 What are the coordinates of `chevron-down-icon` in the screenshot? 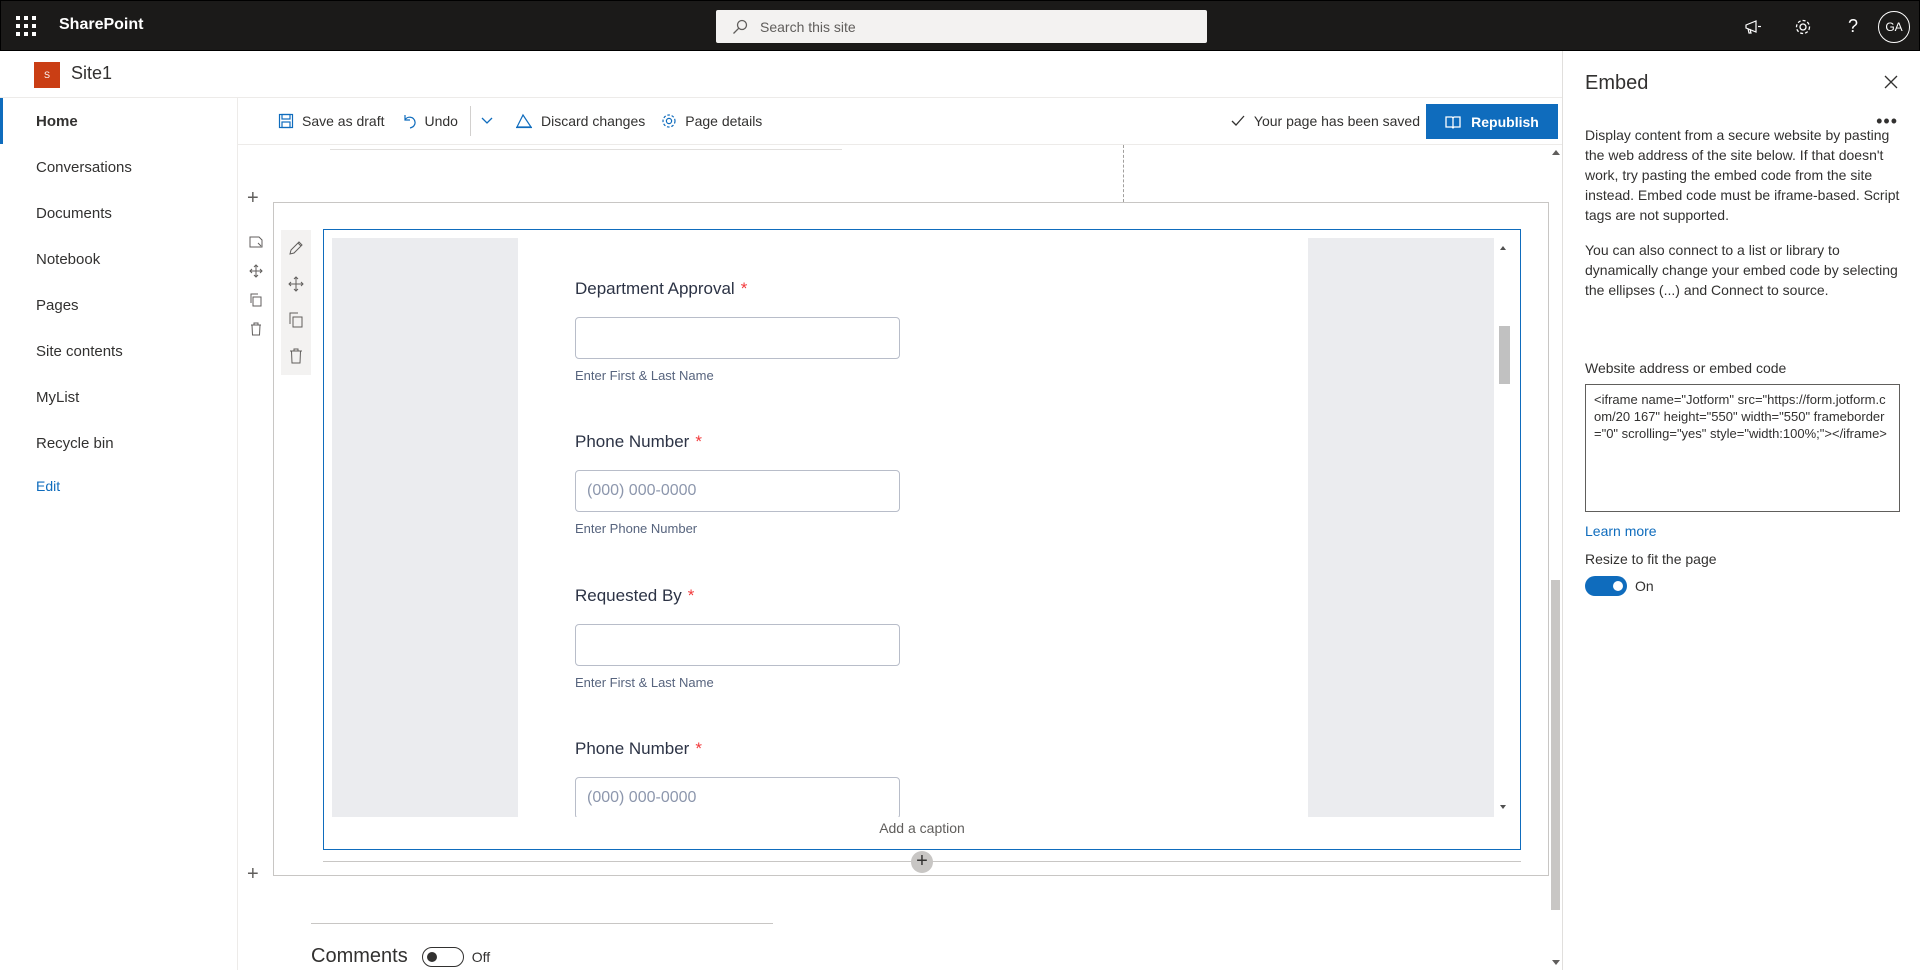 It's located at (487, 120).